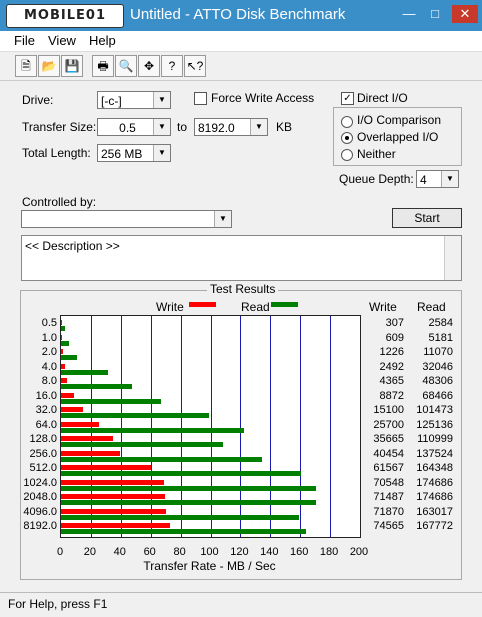 This screenshot has height=617, width=482. What do you see at coordinates (179, 552) in the screenshot?
I see `x-tick-label: 80` at bounding box center [179, 552].